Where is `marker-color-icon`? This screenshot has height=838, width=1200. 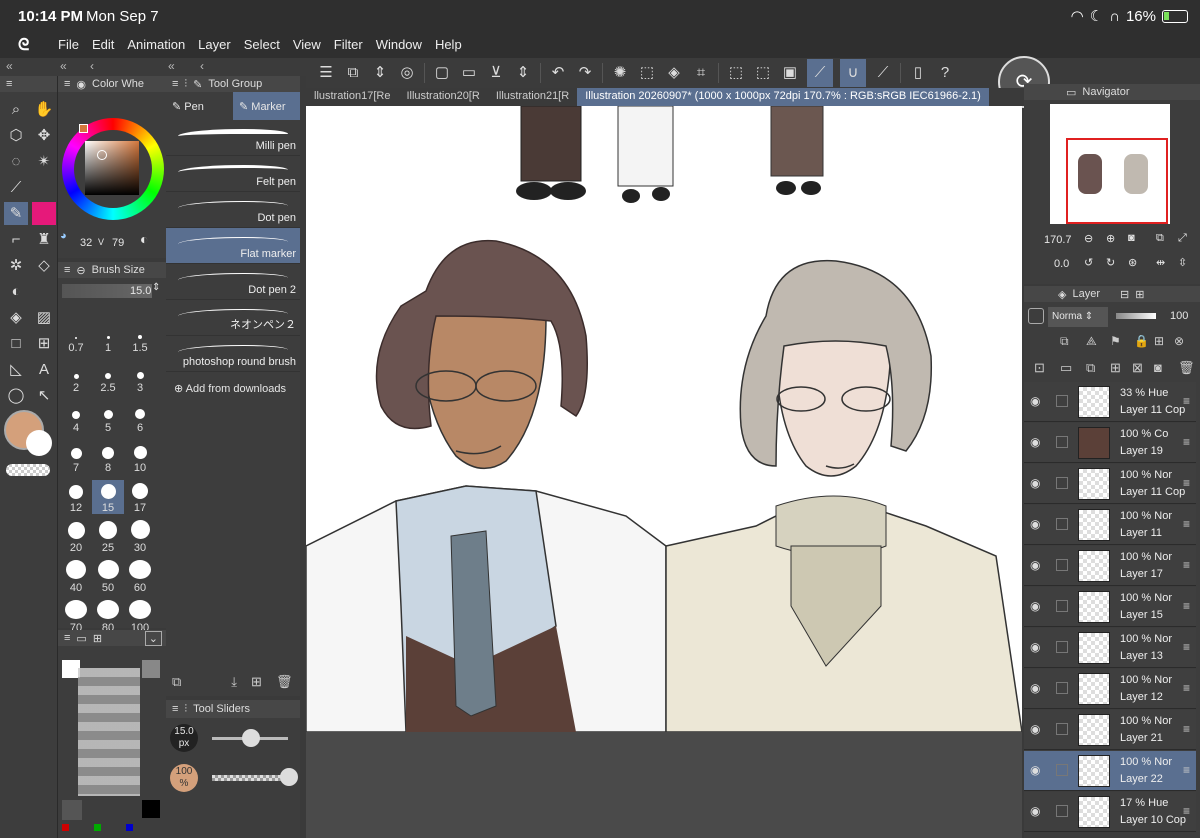 marker-color-icon is located at coordinates (44, 213).